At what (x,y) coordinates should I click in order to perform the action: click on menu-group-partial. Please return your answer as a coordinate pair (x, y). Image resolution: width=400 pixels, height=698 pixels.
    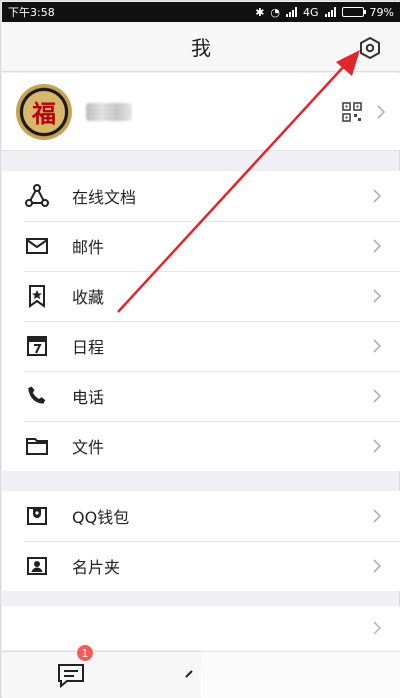
    Looking at the image, I should click on (201, 628).